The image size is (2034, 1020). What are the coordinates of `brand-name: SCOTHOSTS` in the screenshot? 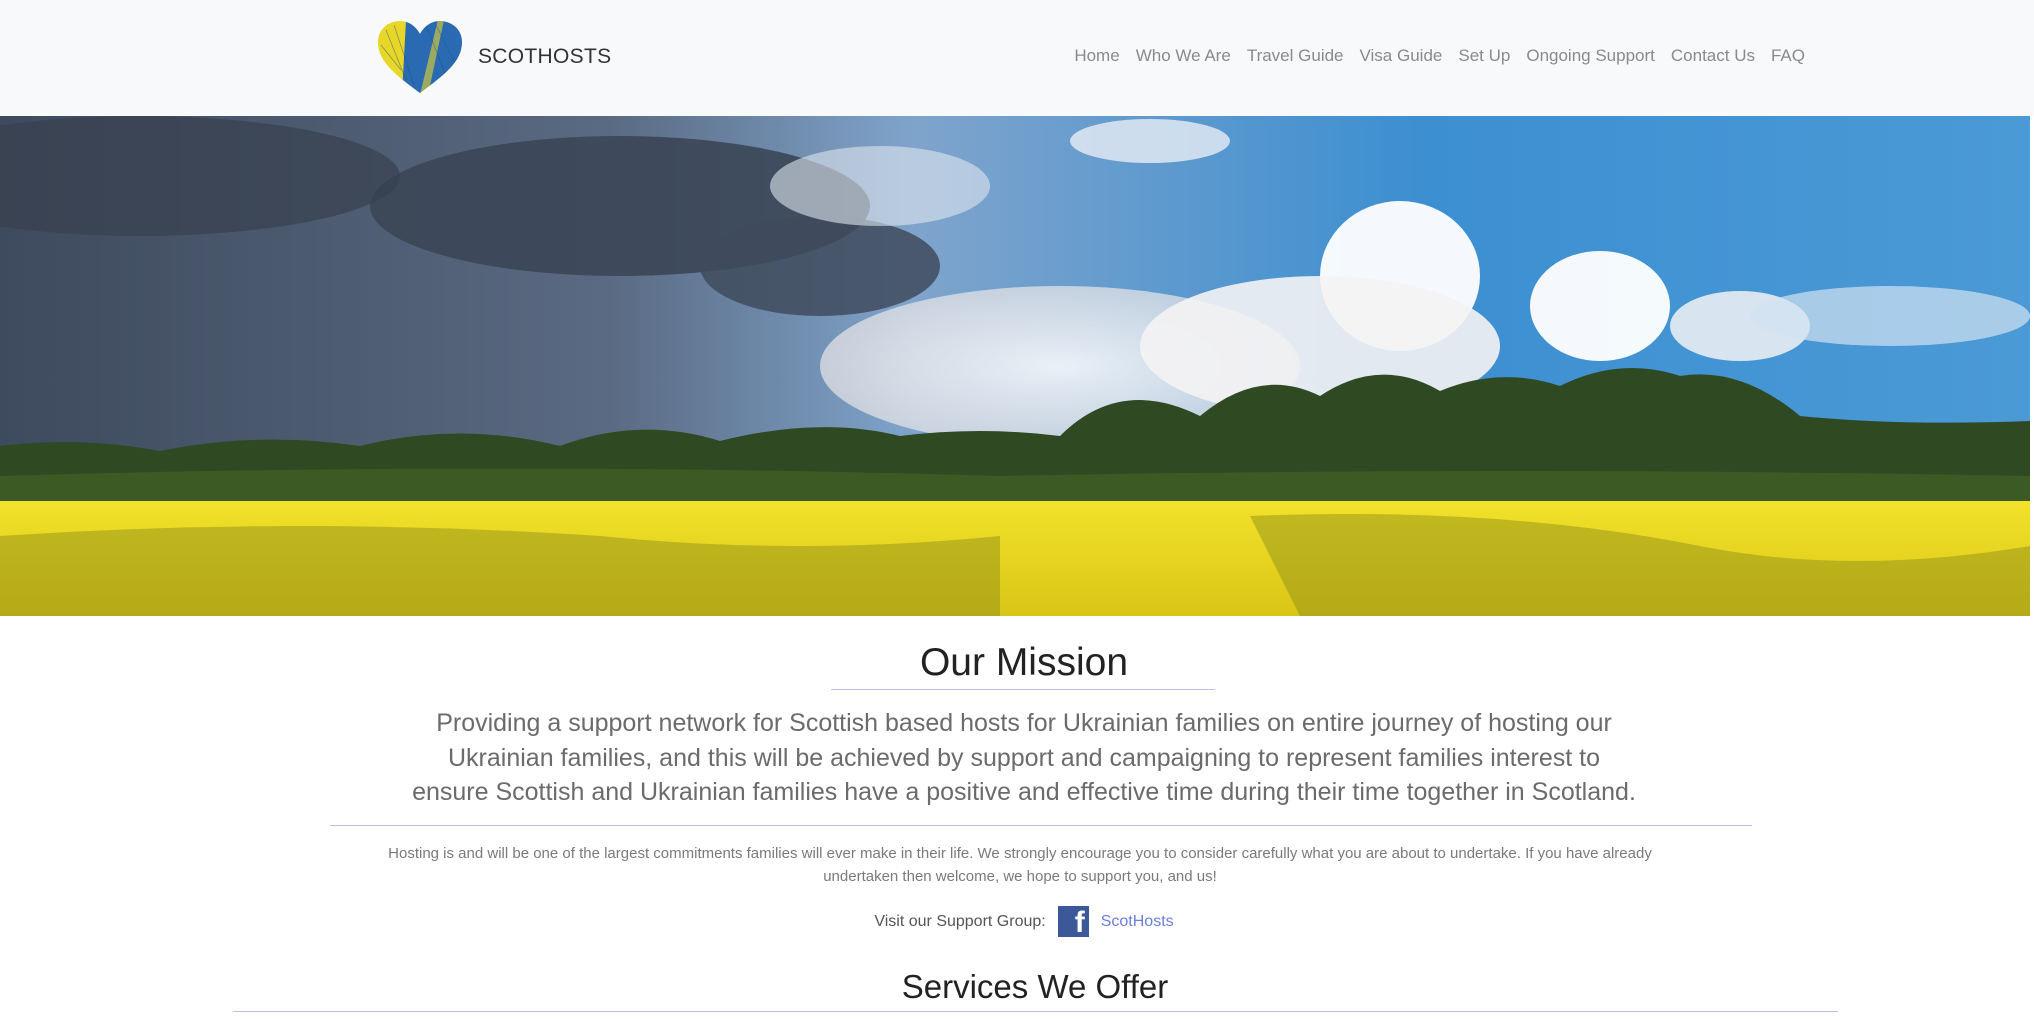 It's located at (544, 57).